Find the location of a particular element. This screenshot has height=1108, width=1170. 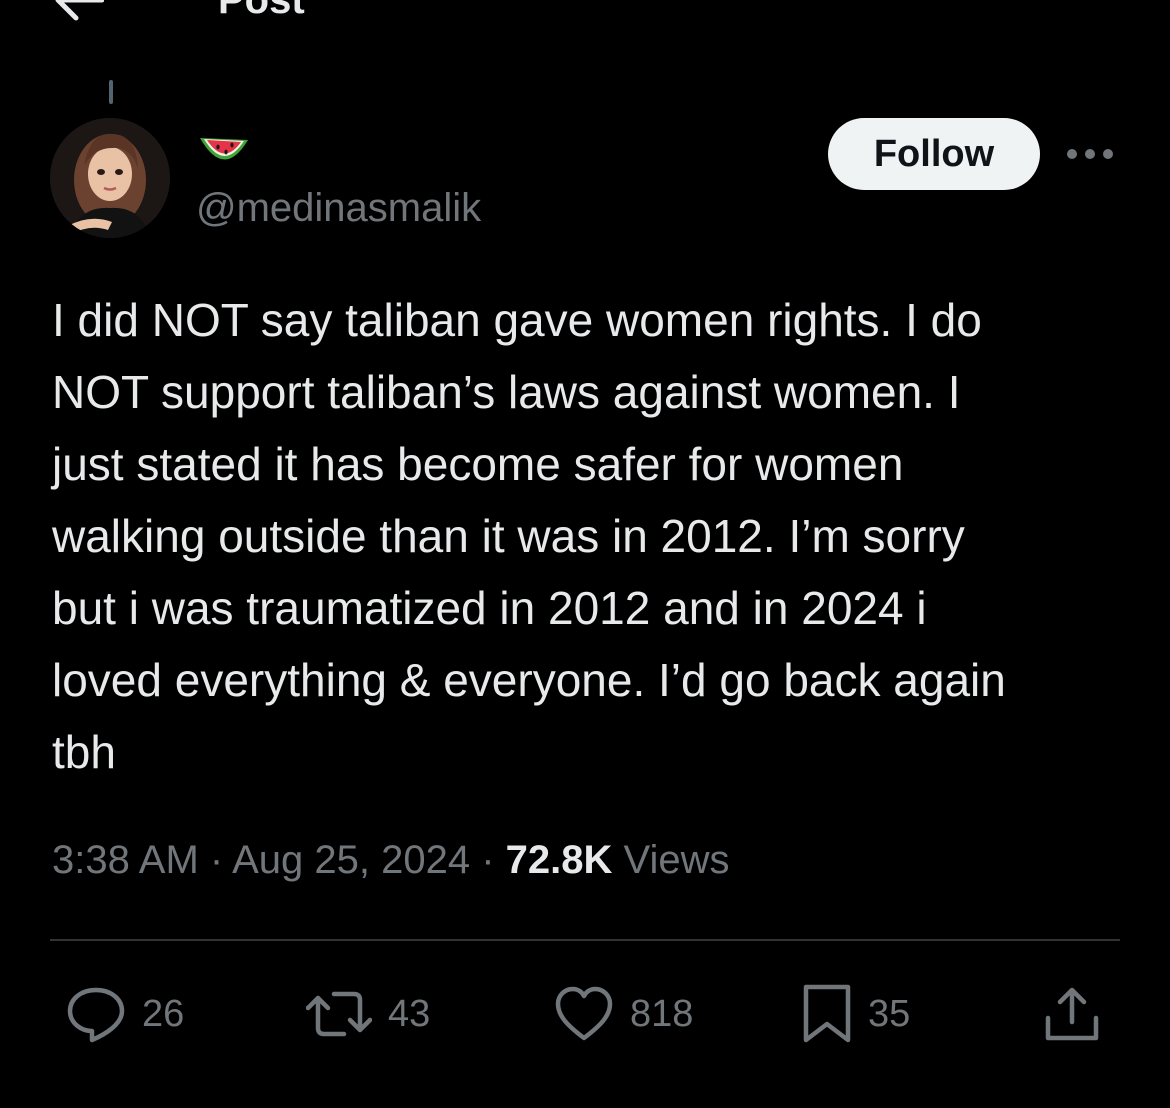

watermelon-icon is located at coordinates (224, 150).